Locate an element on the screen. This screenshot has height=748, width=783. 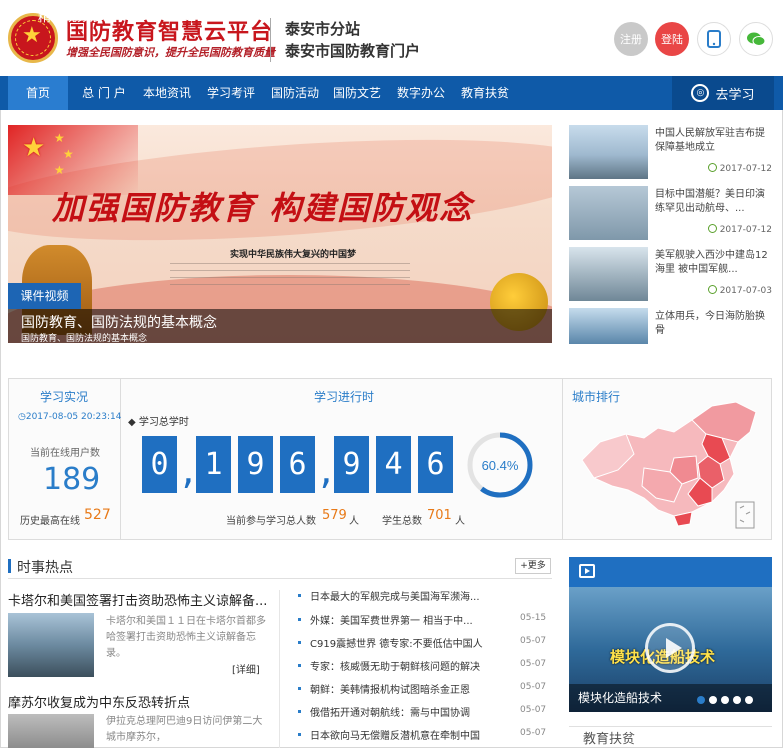
diamond-icon: ◆ is located at coordinates (132, 422).